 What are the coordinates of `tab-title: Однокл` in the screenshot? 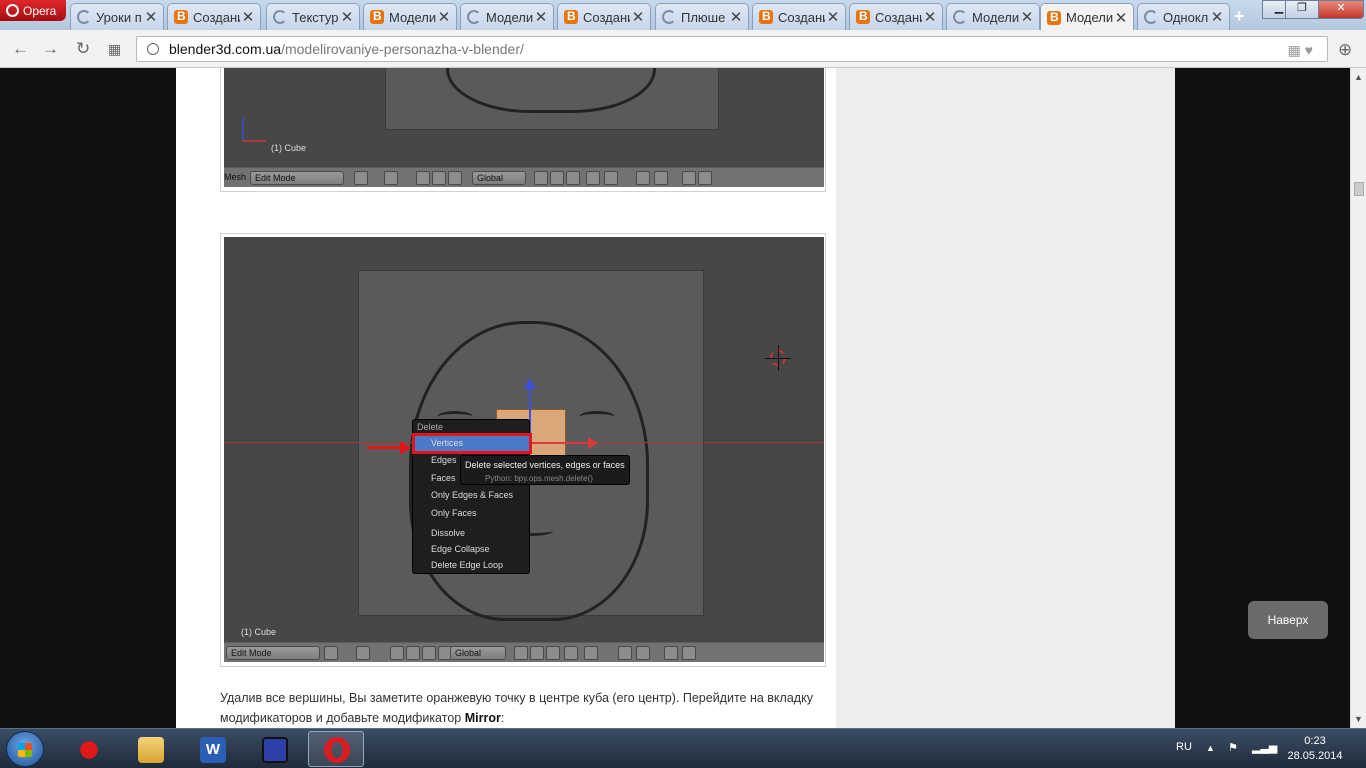 It's located at (1186, 17).